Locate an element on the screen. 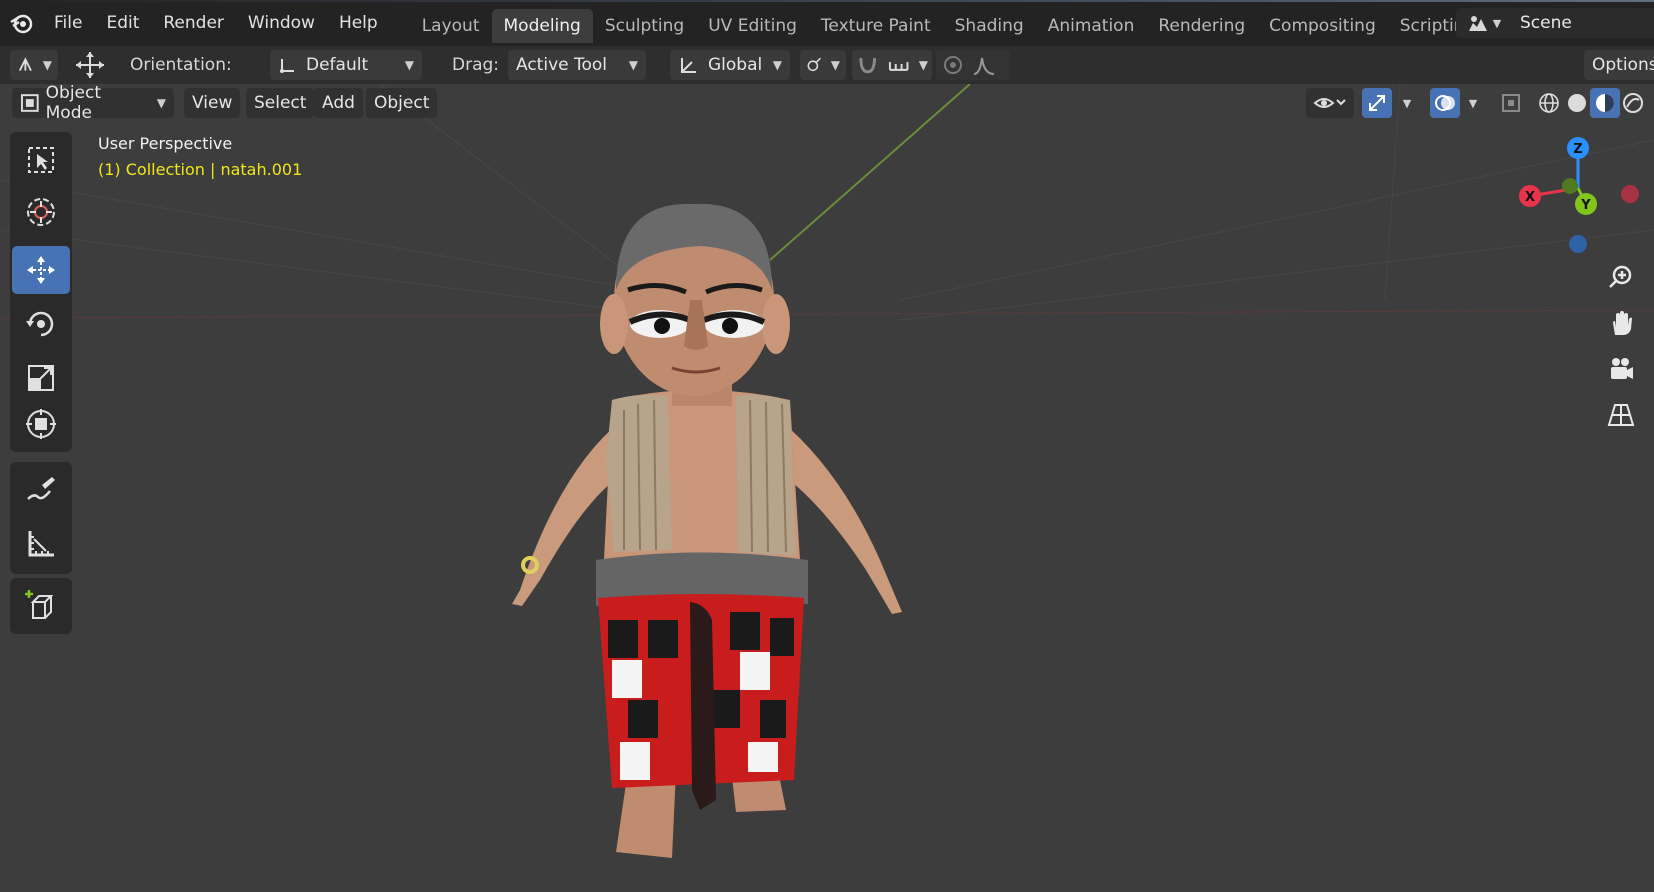  object-mode-dropdown: Object Mode ▼ is located at coordinates (93, 103).